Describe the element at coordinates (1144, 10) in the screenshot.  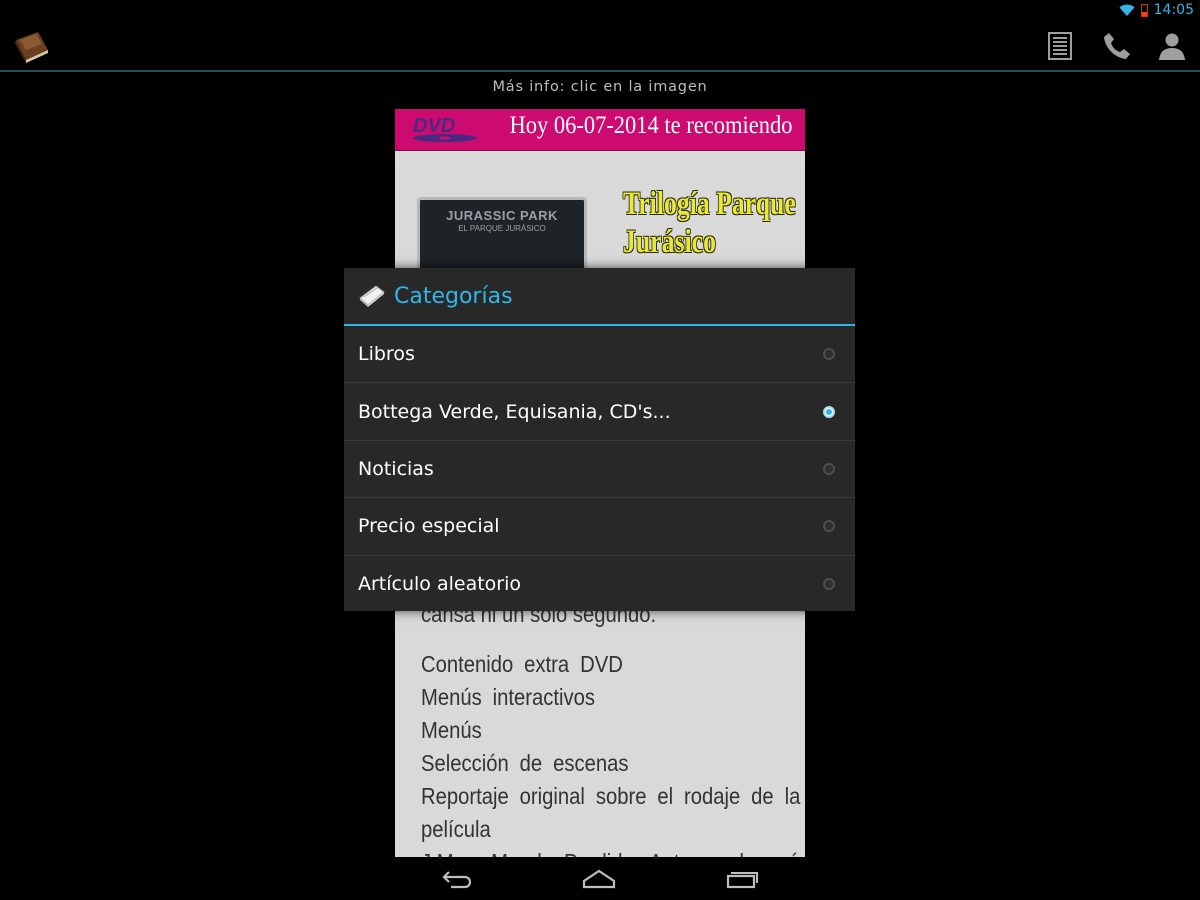
I see `battery-icon` at that location.